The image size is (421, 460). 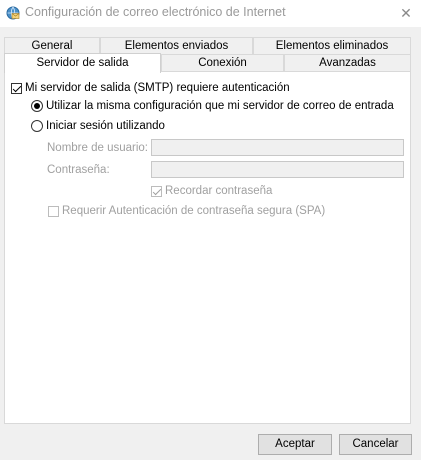 I want to click on login-with-radio: Iniciar sesión utilizando, so click(x=98, y=126).